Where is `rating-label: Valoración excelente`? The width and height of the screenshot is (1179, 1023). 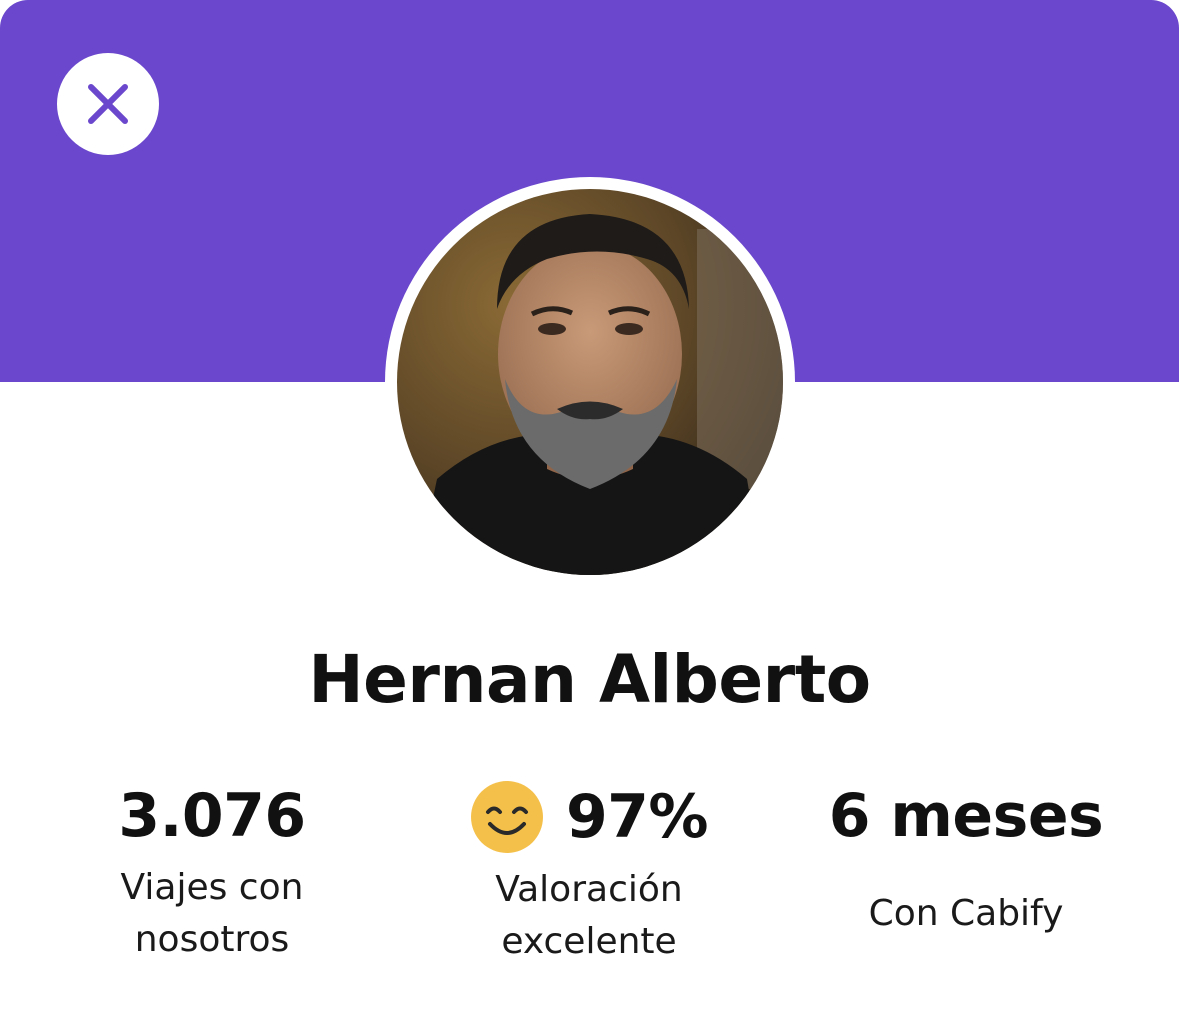
rating-label: Valoración excelente is located at coordinates (589, 916).